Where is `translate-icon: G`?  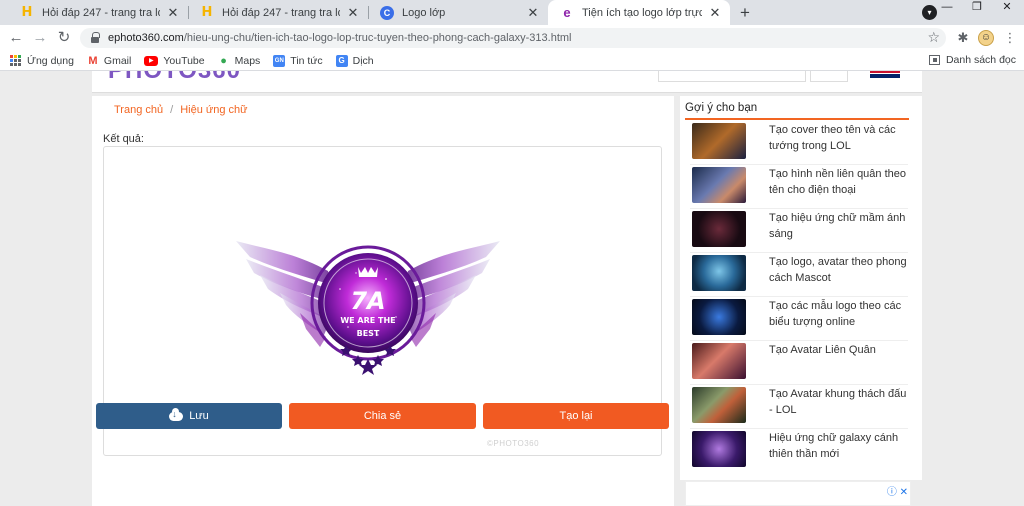 translate-icon: G is located at coordinates (341, 60).